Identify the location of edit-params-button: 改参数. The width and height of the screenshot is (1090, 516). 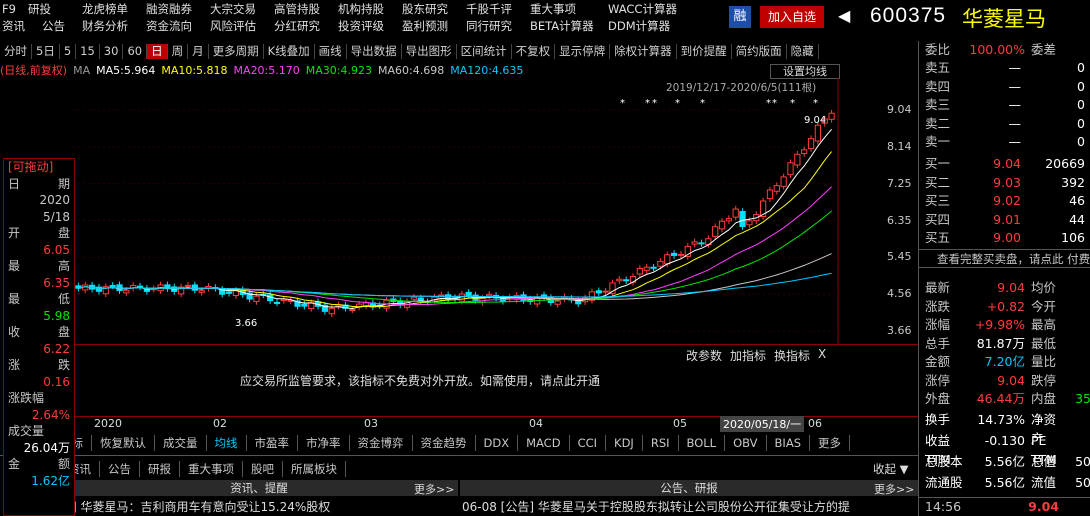
(704, 355).